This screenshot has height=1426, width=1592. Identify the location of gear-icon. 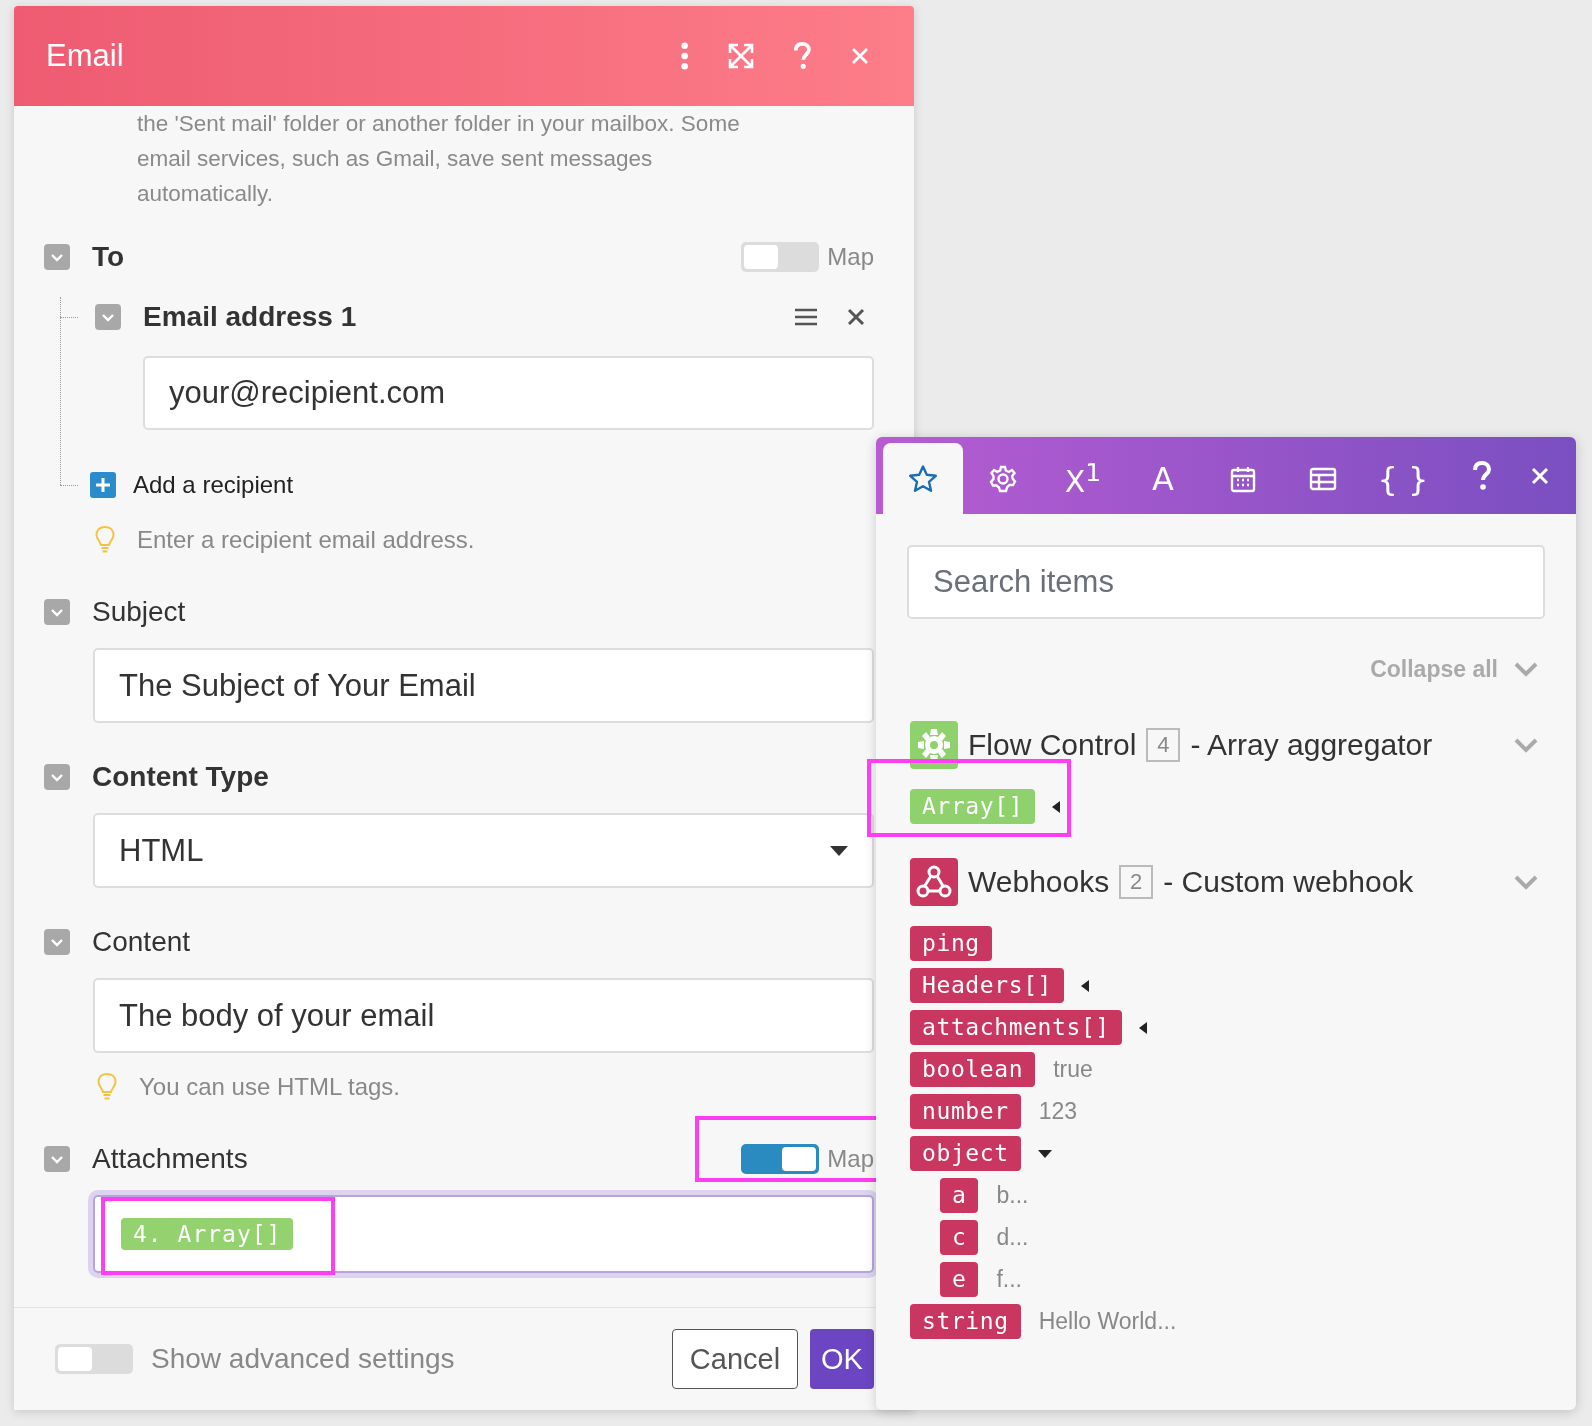
(1003, 478).